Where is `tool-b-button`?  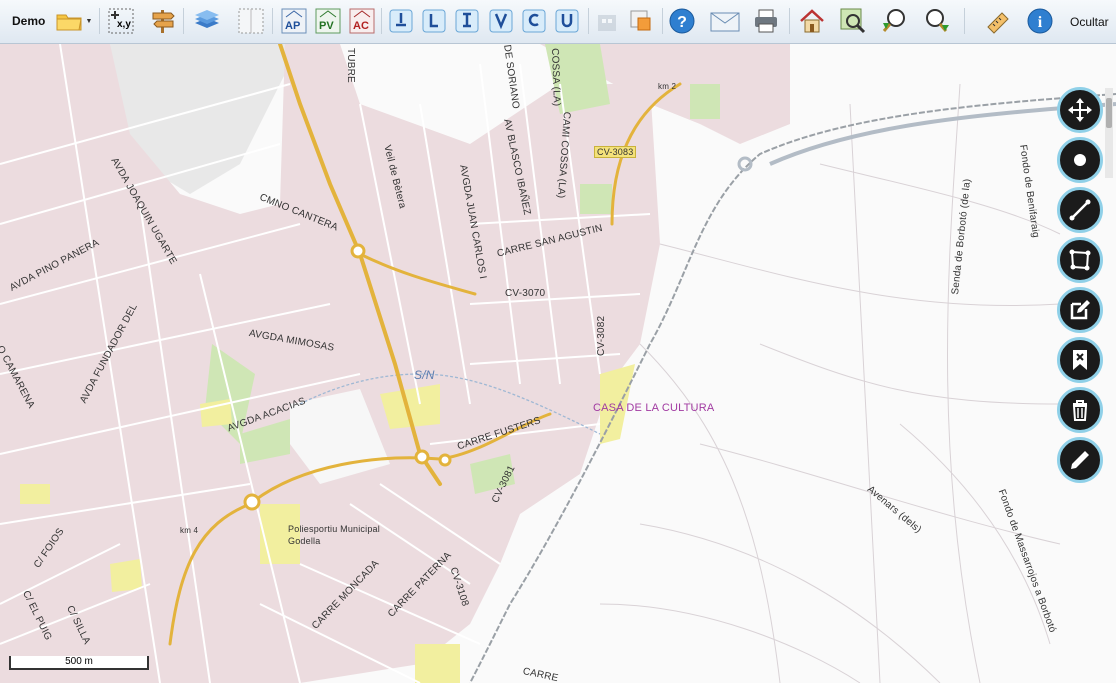
tool-b-button is located at coordinates (434, 21).